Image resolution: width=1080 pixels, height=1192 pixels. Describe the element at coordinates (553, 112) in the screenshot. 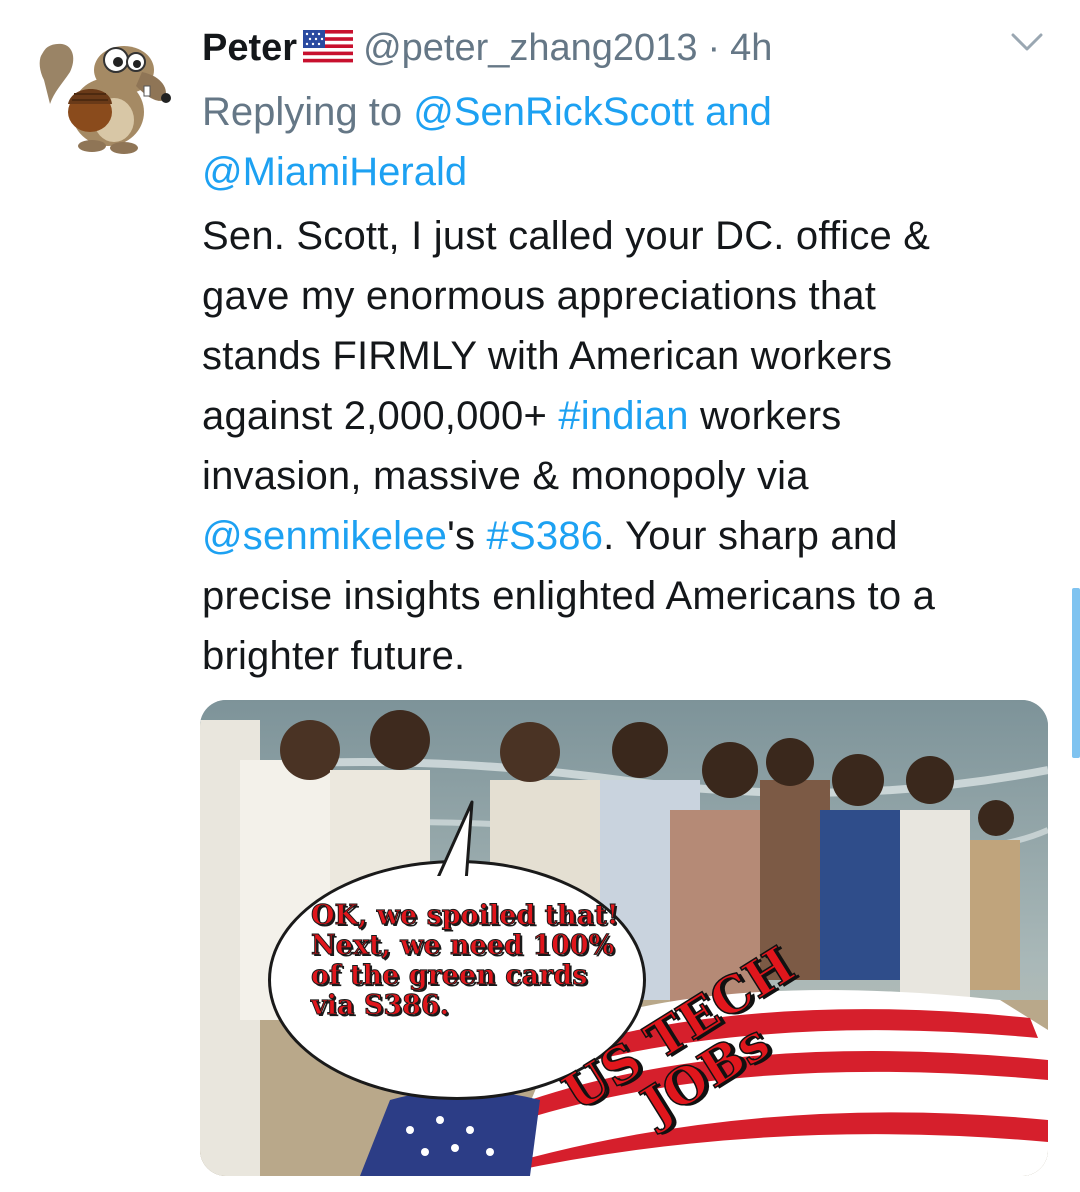

I see `mention-senrickscott: @SenRickScott` at that location.